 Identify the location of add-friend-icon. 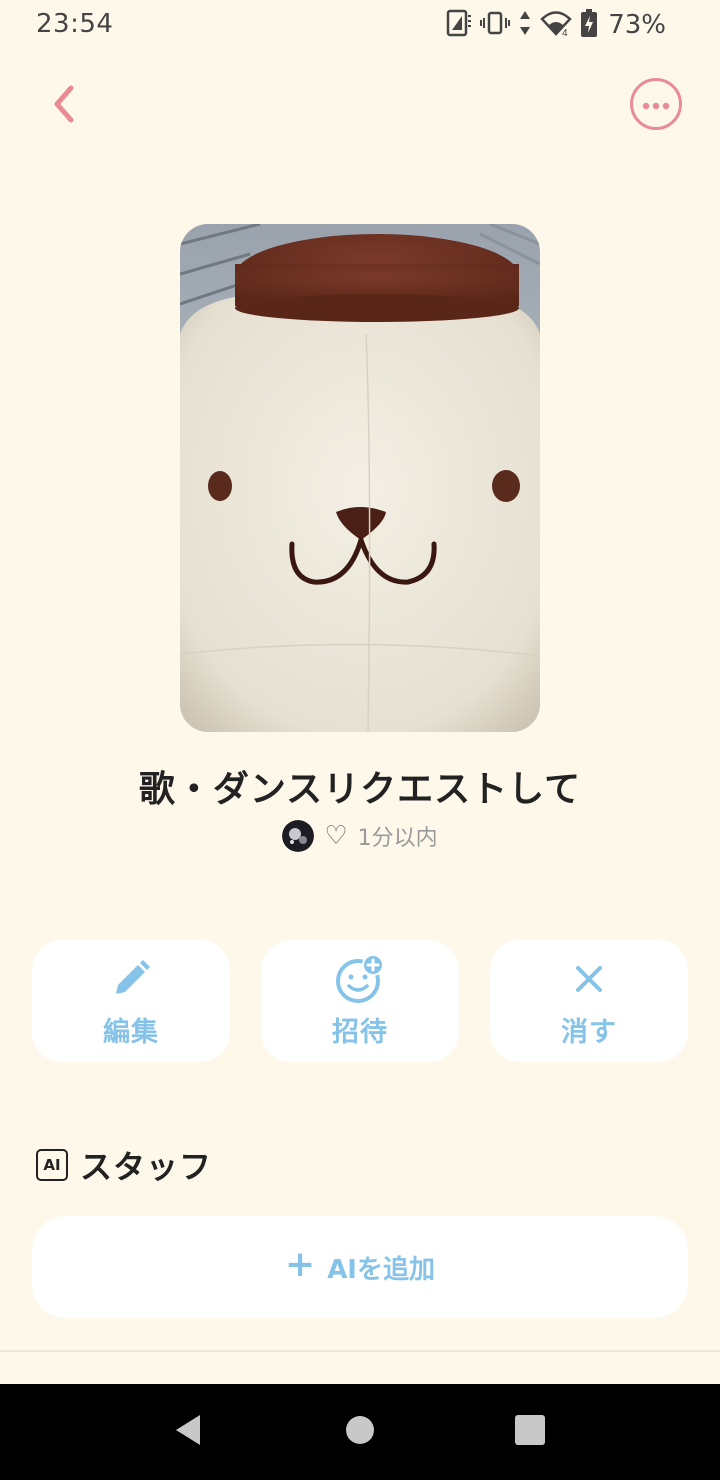
(360, 978).